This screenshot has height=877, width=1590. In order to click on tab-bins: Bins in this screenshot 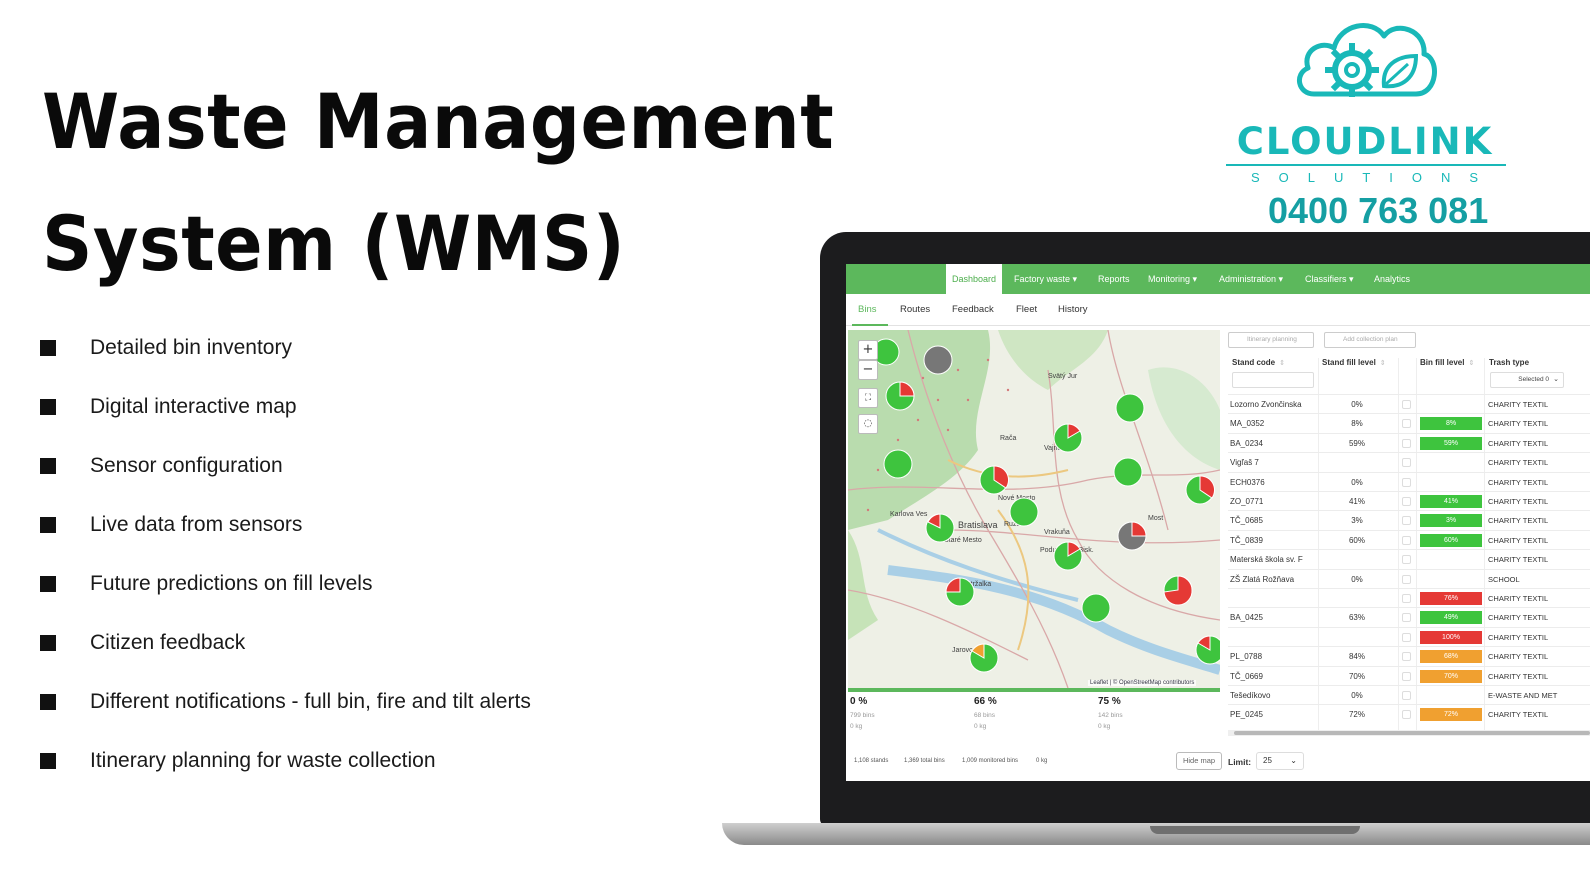, I will do `click(867, 309)`.